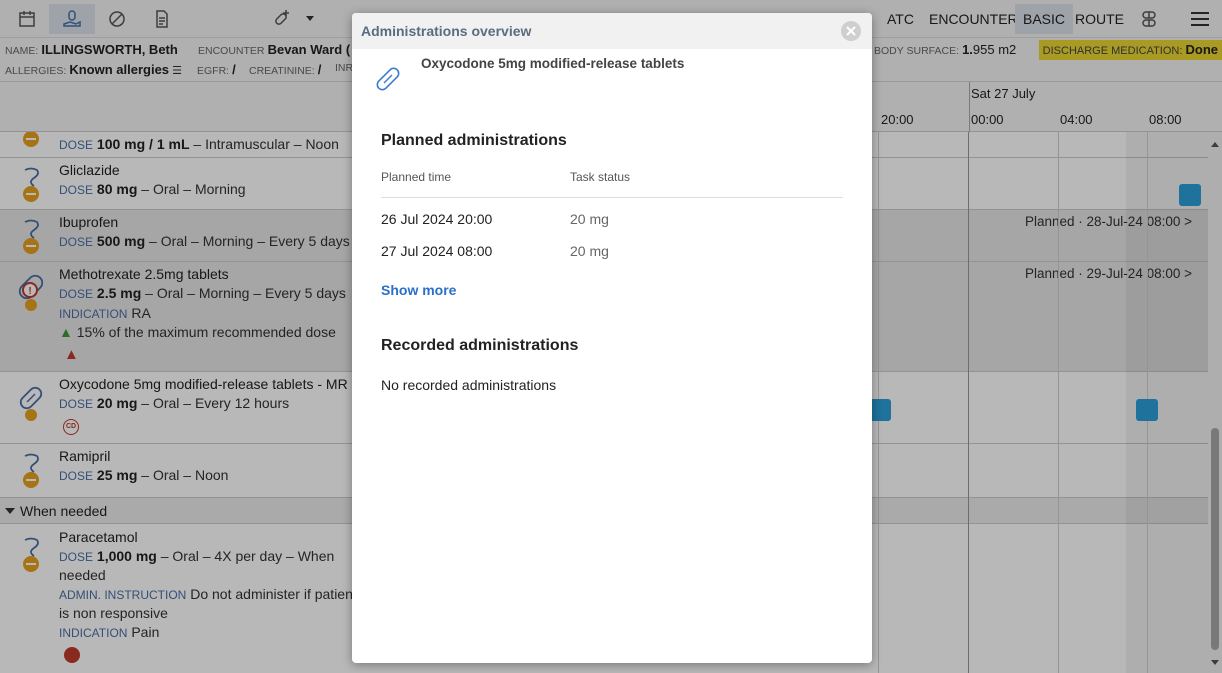  I want to click on close-icon, so click(851, 31).